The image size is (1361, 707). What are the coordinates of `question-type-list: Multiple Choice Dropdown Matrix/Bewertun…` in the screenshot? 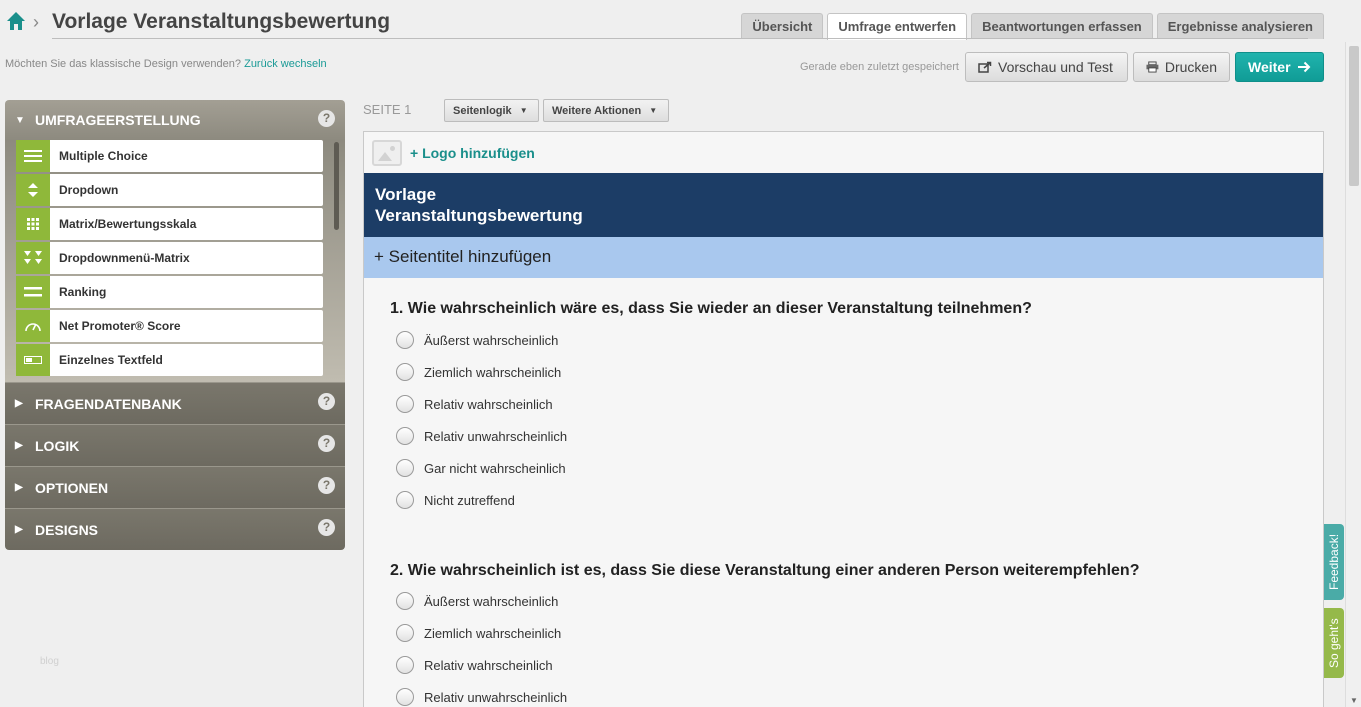 It's located at (175, 261).